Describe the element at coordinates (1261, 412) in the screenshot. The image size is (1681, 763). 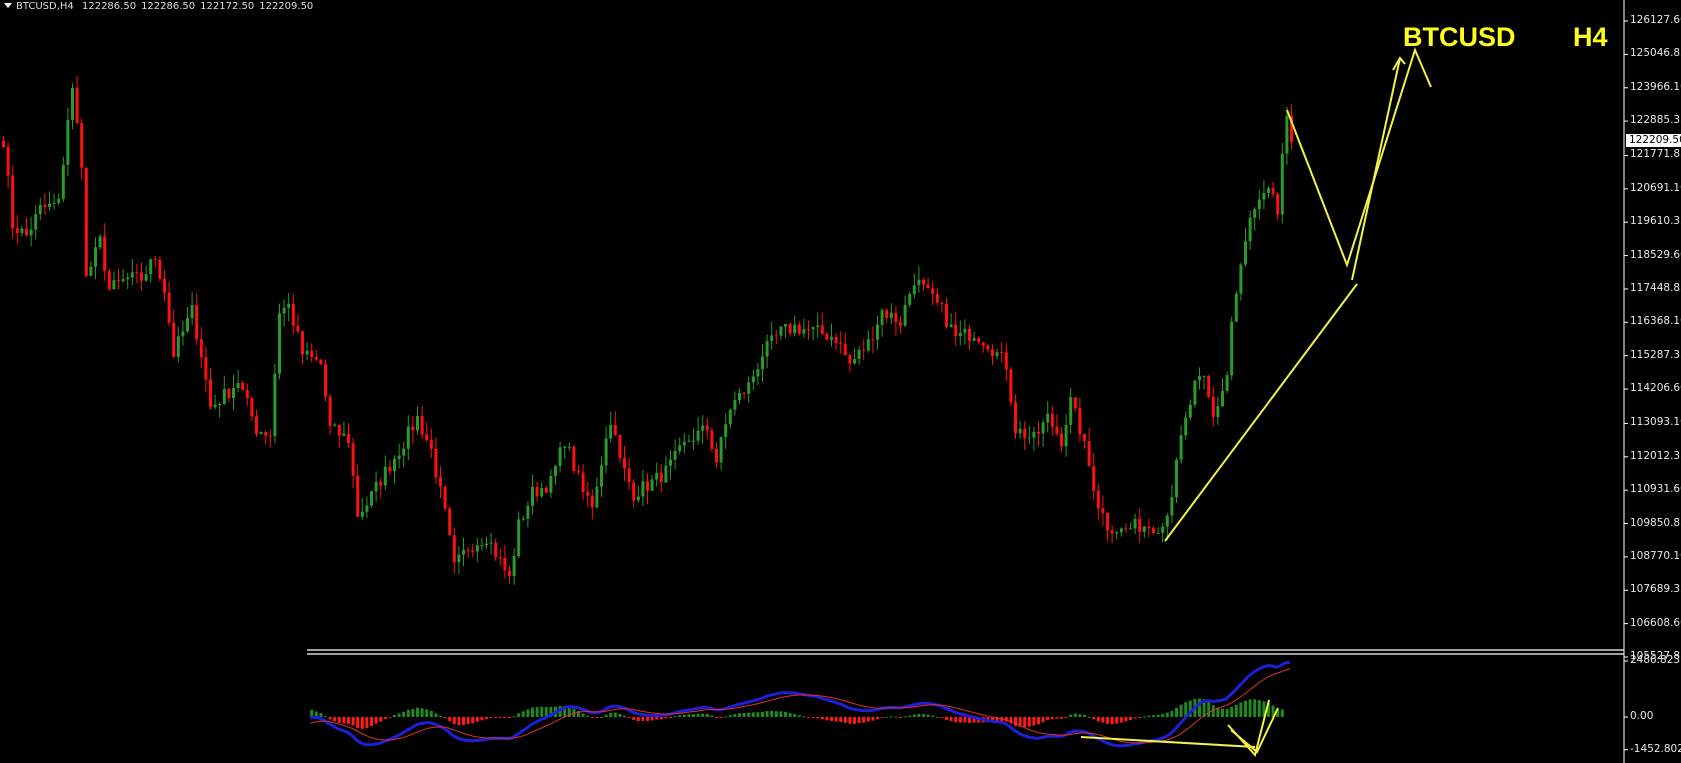
I see `trendline-support` at that location.